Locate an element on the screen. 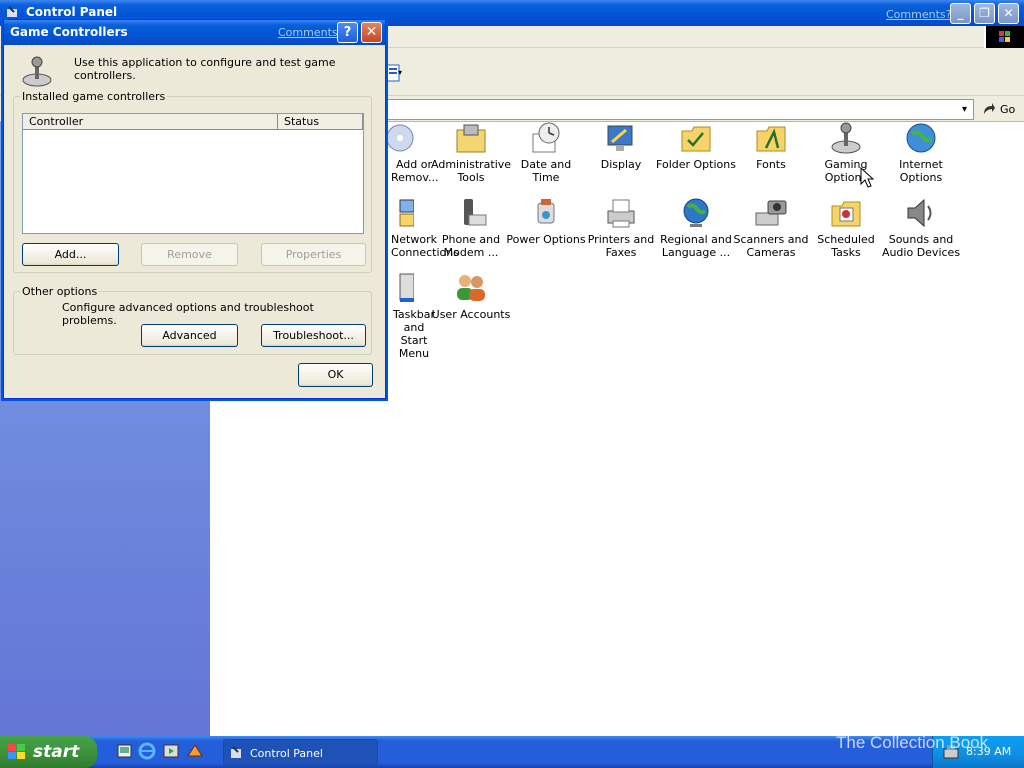 The width and height of the screenshot is (1024, 768). media-player-icon is located at coordinates (171, 751).